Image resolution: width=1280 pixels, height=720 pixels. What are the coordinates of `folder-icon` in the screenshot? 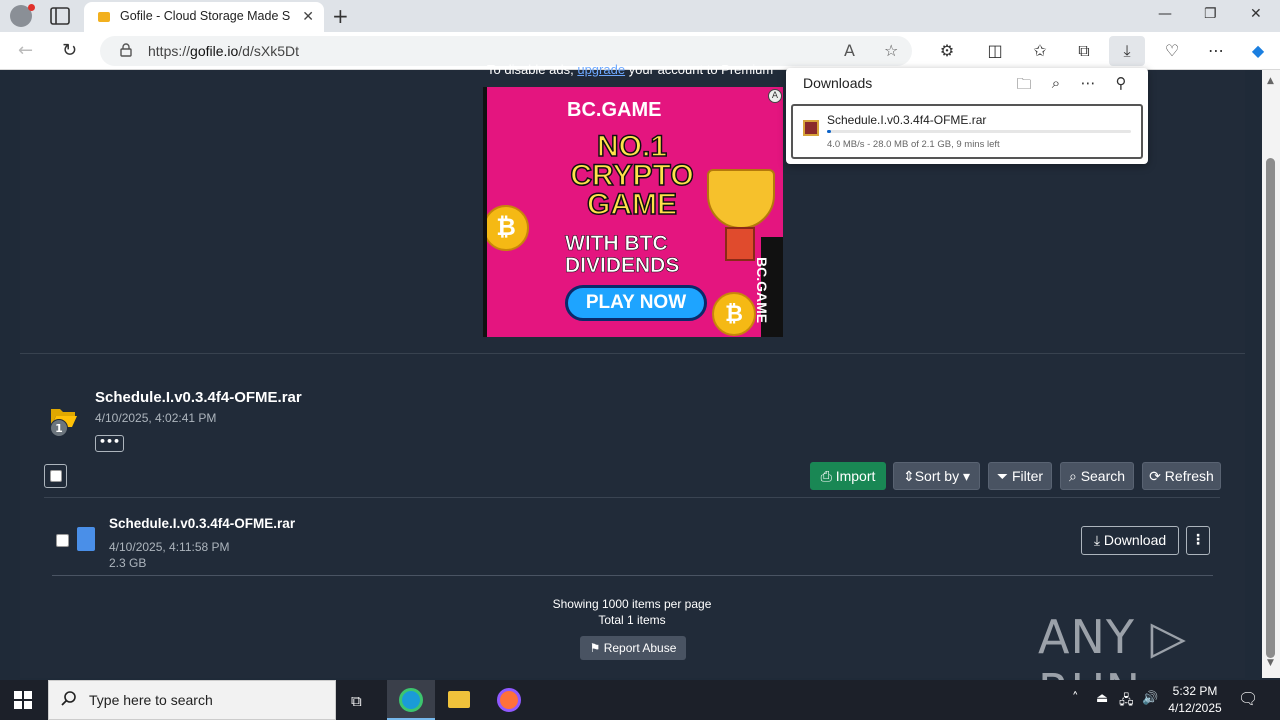 It's located at (459, 699).